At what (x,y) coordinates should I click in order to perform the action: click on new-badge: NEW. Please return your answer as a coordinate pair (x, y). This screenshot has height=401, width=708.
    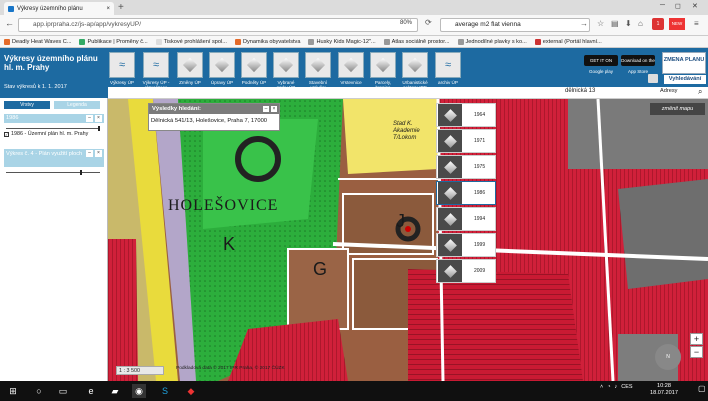
    Looking at the image, I should click on (677, 24).